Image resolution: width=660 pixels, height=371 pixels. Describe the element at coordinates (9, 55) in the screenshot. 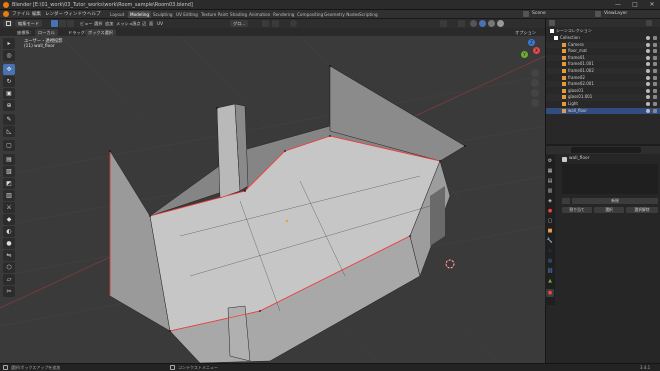

I see `cursor-tool-icon: ◎` at that location.